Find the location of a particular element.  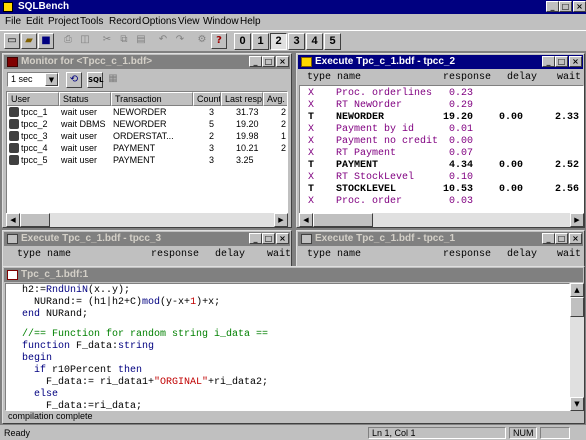

col-avg-resp: Avg. r is located at coordinates (275, 99).